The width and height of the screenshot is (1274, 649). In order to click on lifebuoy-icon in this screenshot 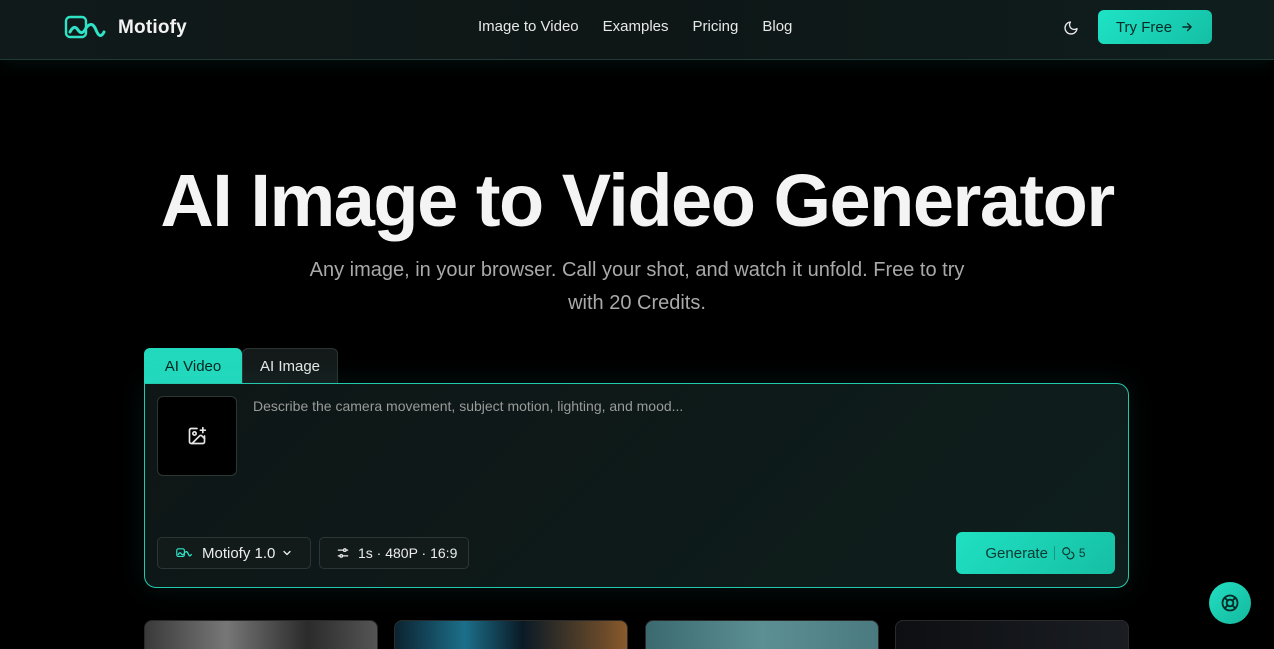, I will do `click(1230, 603)`.